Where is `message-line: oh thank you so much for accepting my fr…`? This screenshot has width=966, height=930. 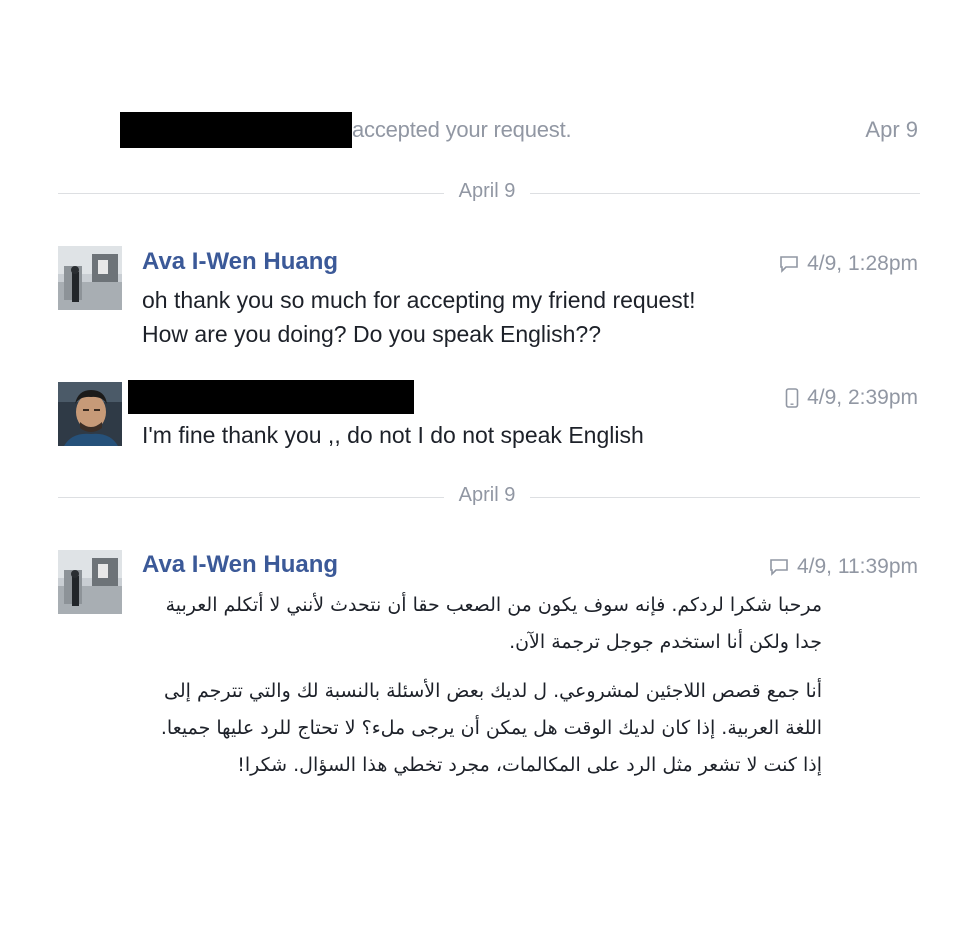 message-line: oh thank you so much for accepting my fr… is located at coordinates (419, 300).